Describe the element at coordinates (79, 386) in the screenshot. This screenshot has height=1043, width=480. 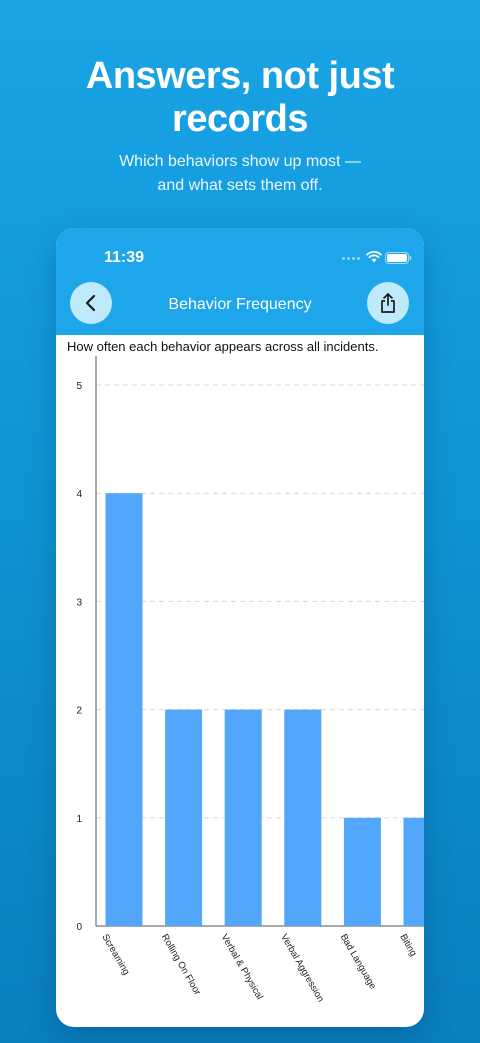
I see `y-tick-label: 5` at that location.